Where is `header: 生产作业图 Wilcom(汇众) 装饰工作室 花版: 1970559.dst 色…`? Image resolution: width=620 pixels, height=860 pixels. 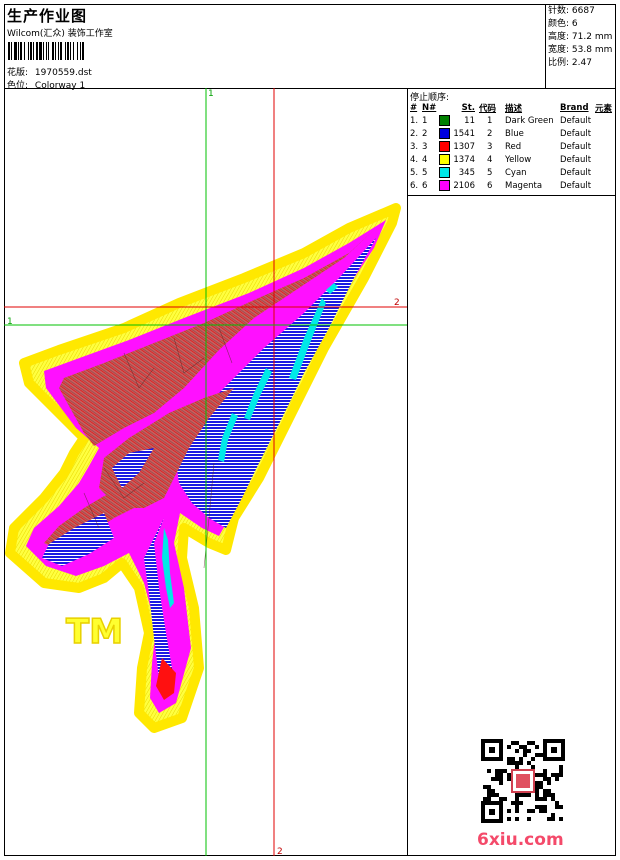 header: 生产作业图 Wilcom(汇众) 装饰工作室 花版: 1970559.dst 色… is located at coordinates (310, 47).